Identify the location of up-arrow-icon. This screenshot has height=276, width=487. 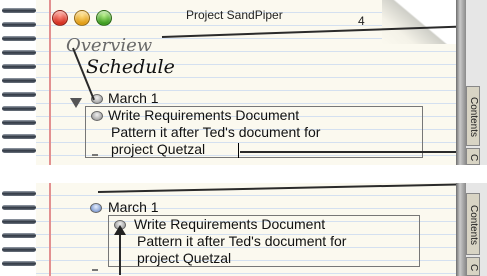
(120, 230).